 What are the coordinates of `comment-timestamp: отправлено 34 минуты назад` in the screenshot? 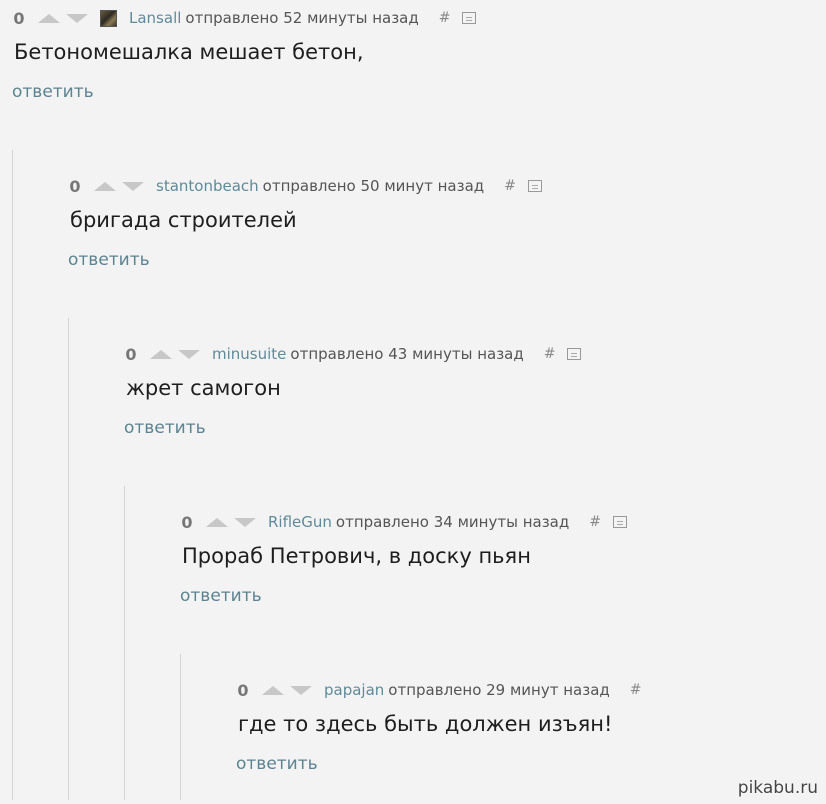 It's located at (452, 522).